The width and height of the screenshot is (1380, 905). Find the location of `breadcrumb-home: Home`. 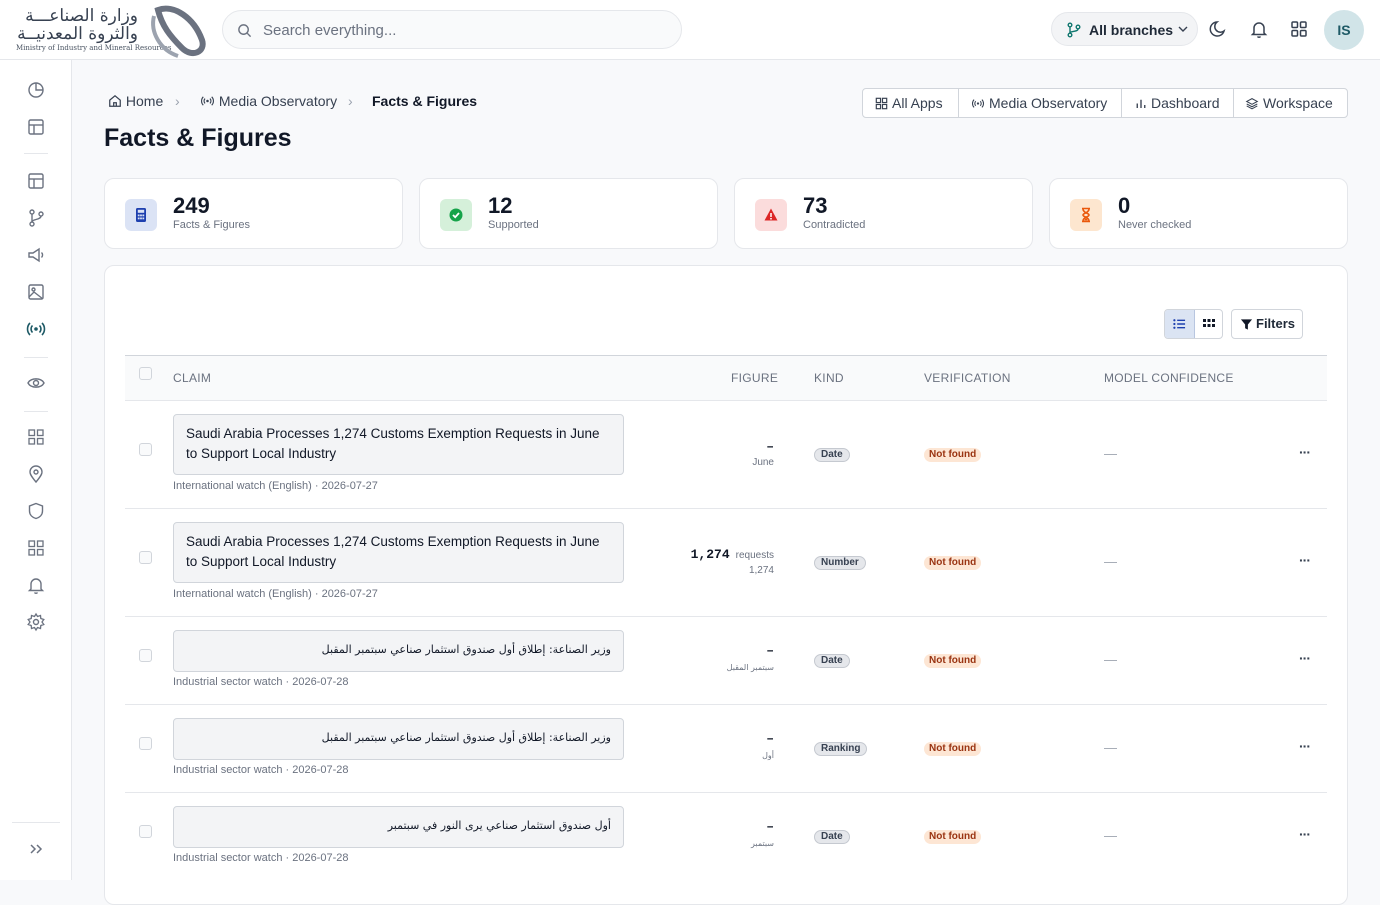

breadcrumb-home: Home is located at coordinates (135, 101).